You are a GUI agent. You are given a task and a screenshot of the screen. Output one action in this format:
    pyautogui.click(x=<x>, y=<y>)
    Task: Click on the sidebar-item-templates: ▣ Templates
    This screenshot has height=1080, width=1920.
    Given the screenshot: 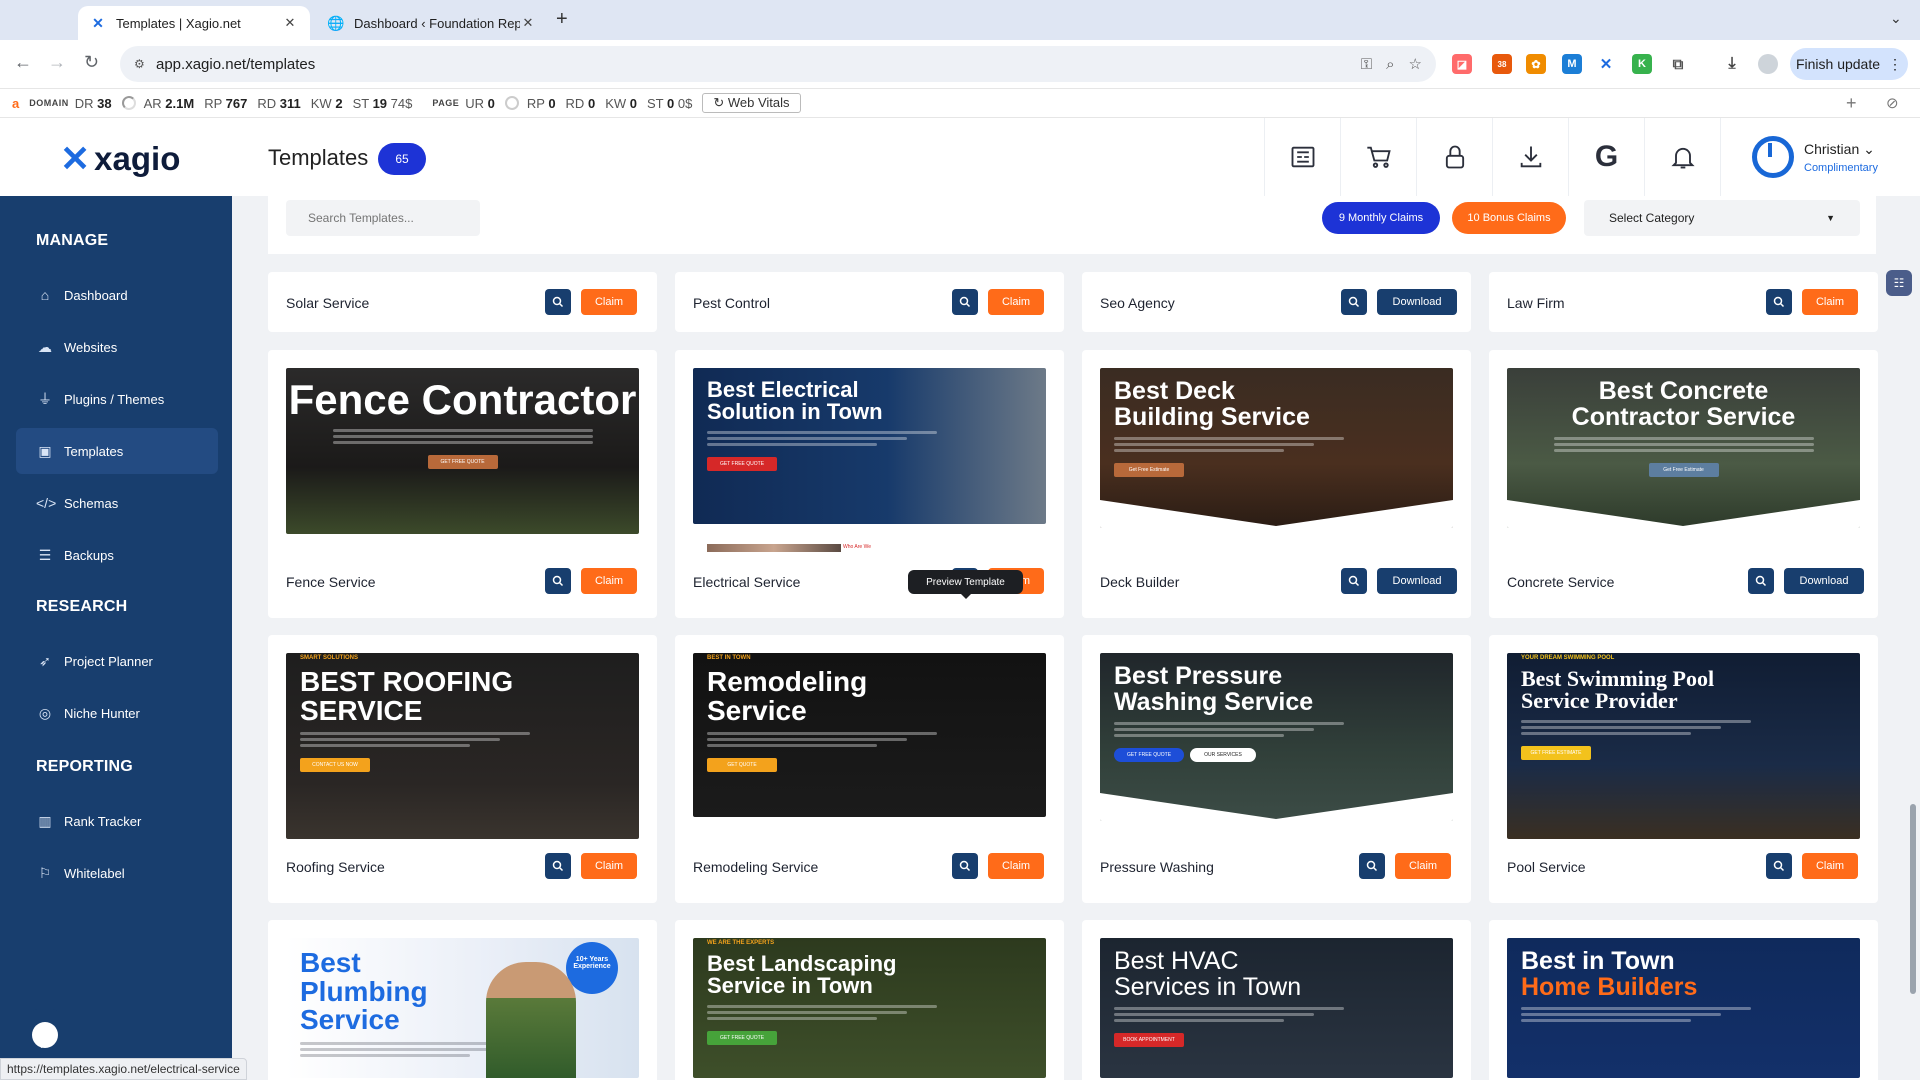 What is the action you would take?
    pyautogui.click(x=117, y=451)
    